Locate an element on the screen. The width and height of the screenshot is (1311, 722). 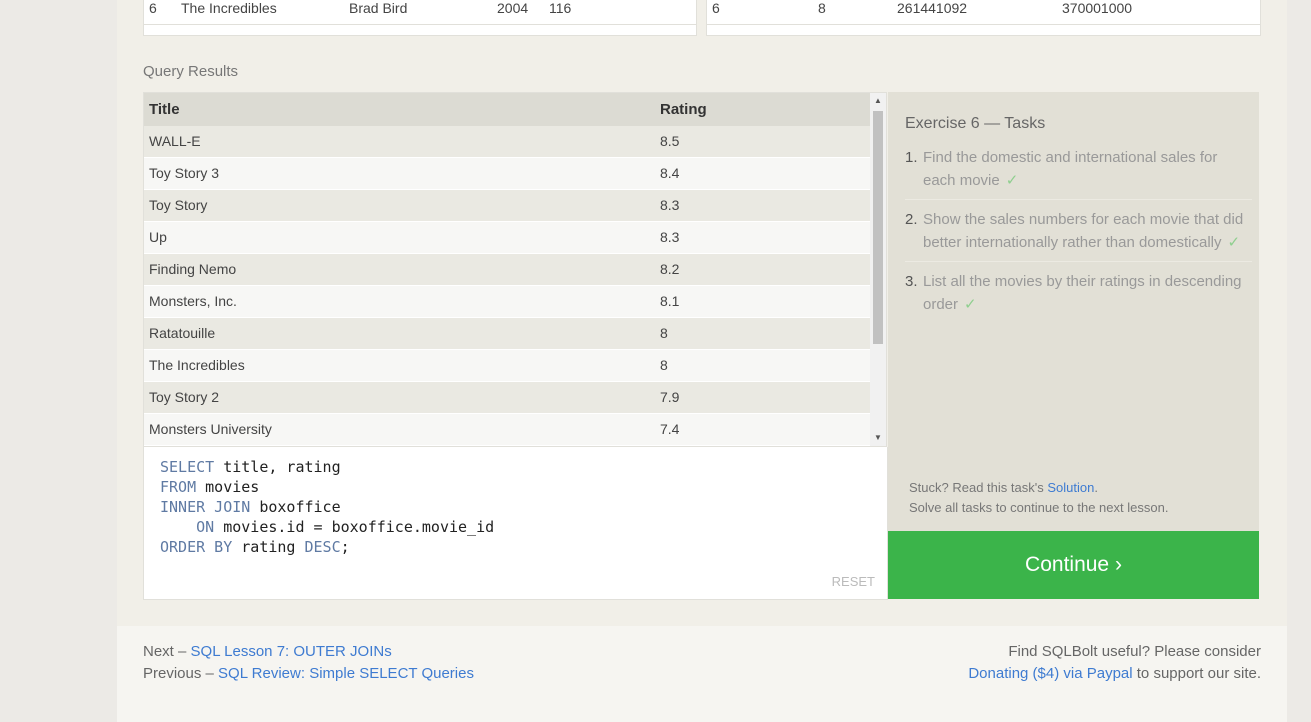
cell-title: Finding Nemo is located at coordinates (193, 269).